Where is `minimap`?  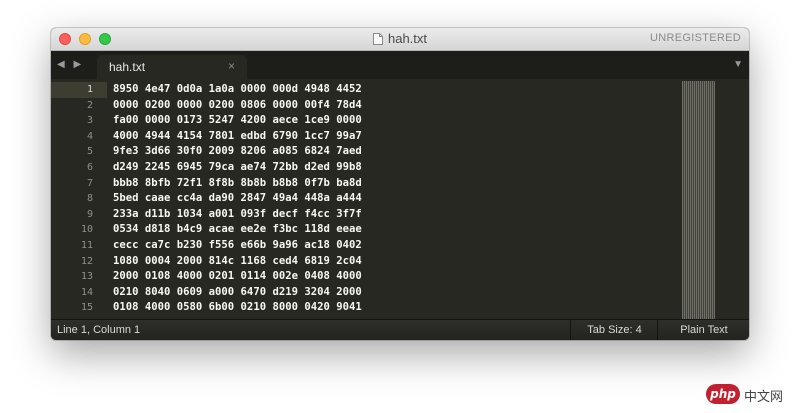 minimap is located at coordinates (698, 200).